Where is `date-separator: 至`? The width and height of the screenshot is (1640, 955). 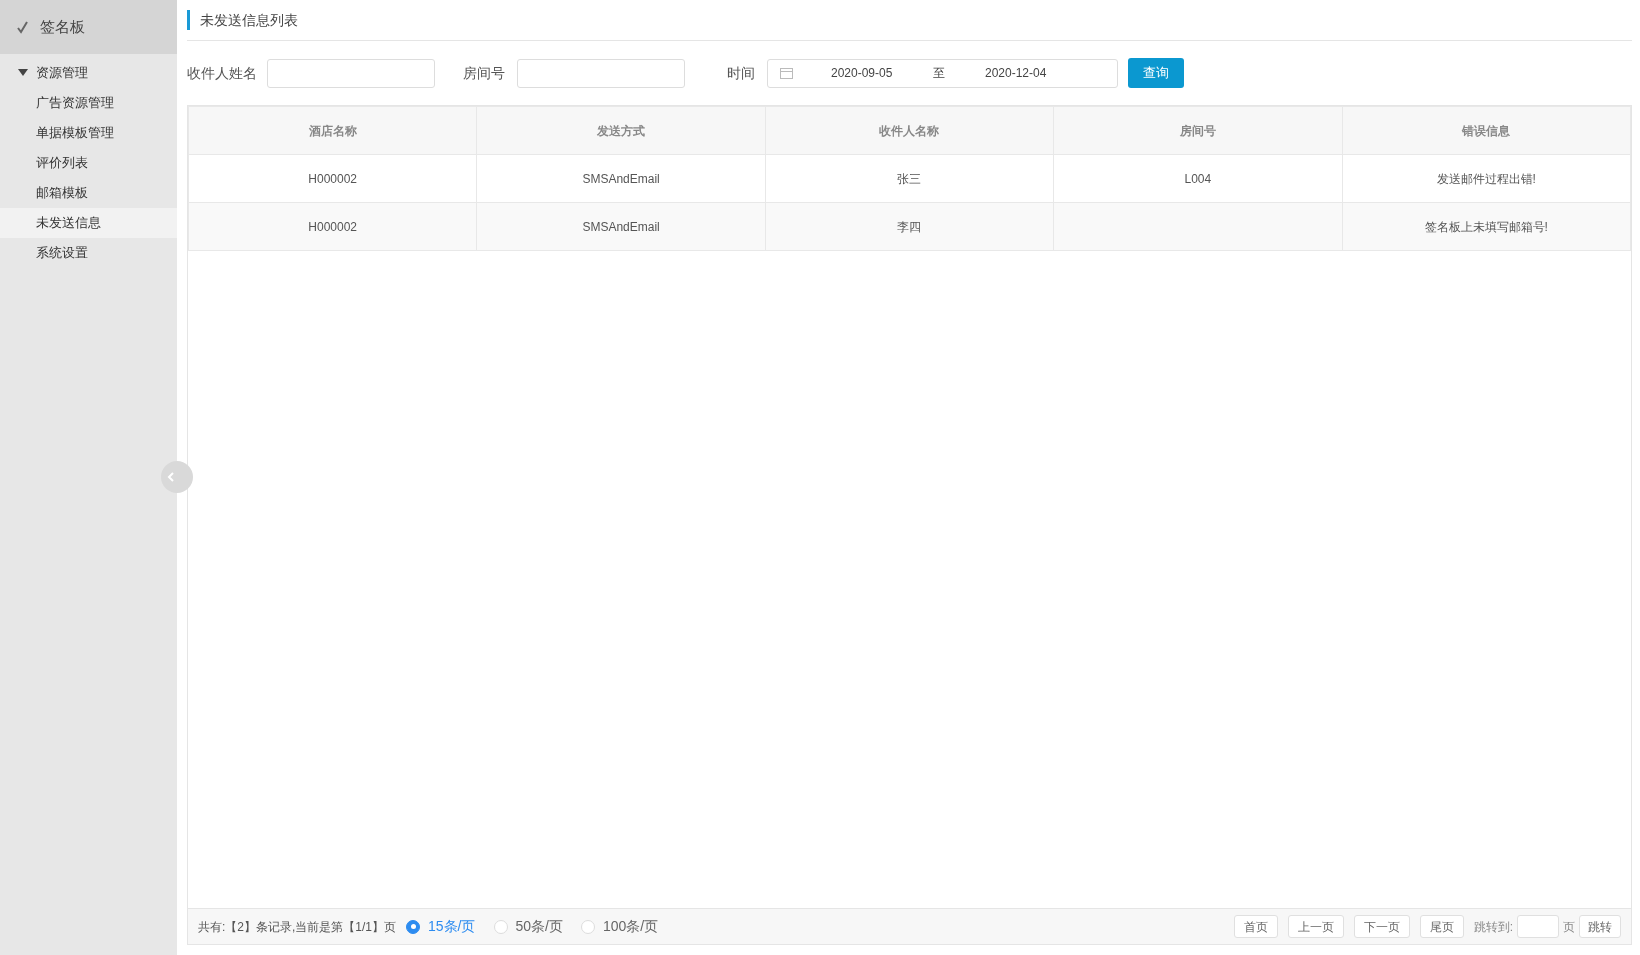 date-separator: 至 is located at coordinates (939, 73).